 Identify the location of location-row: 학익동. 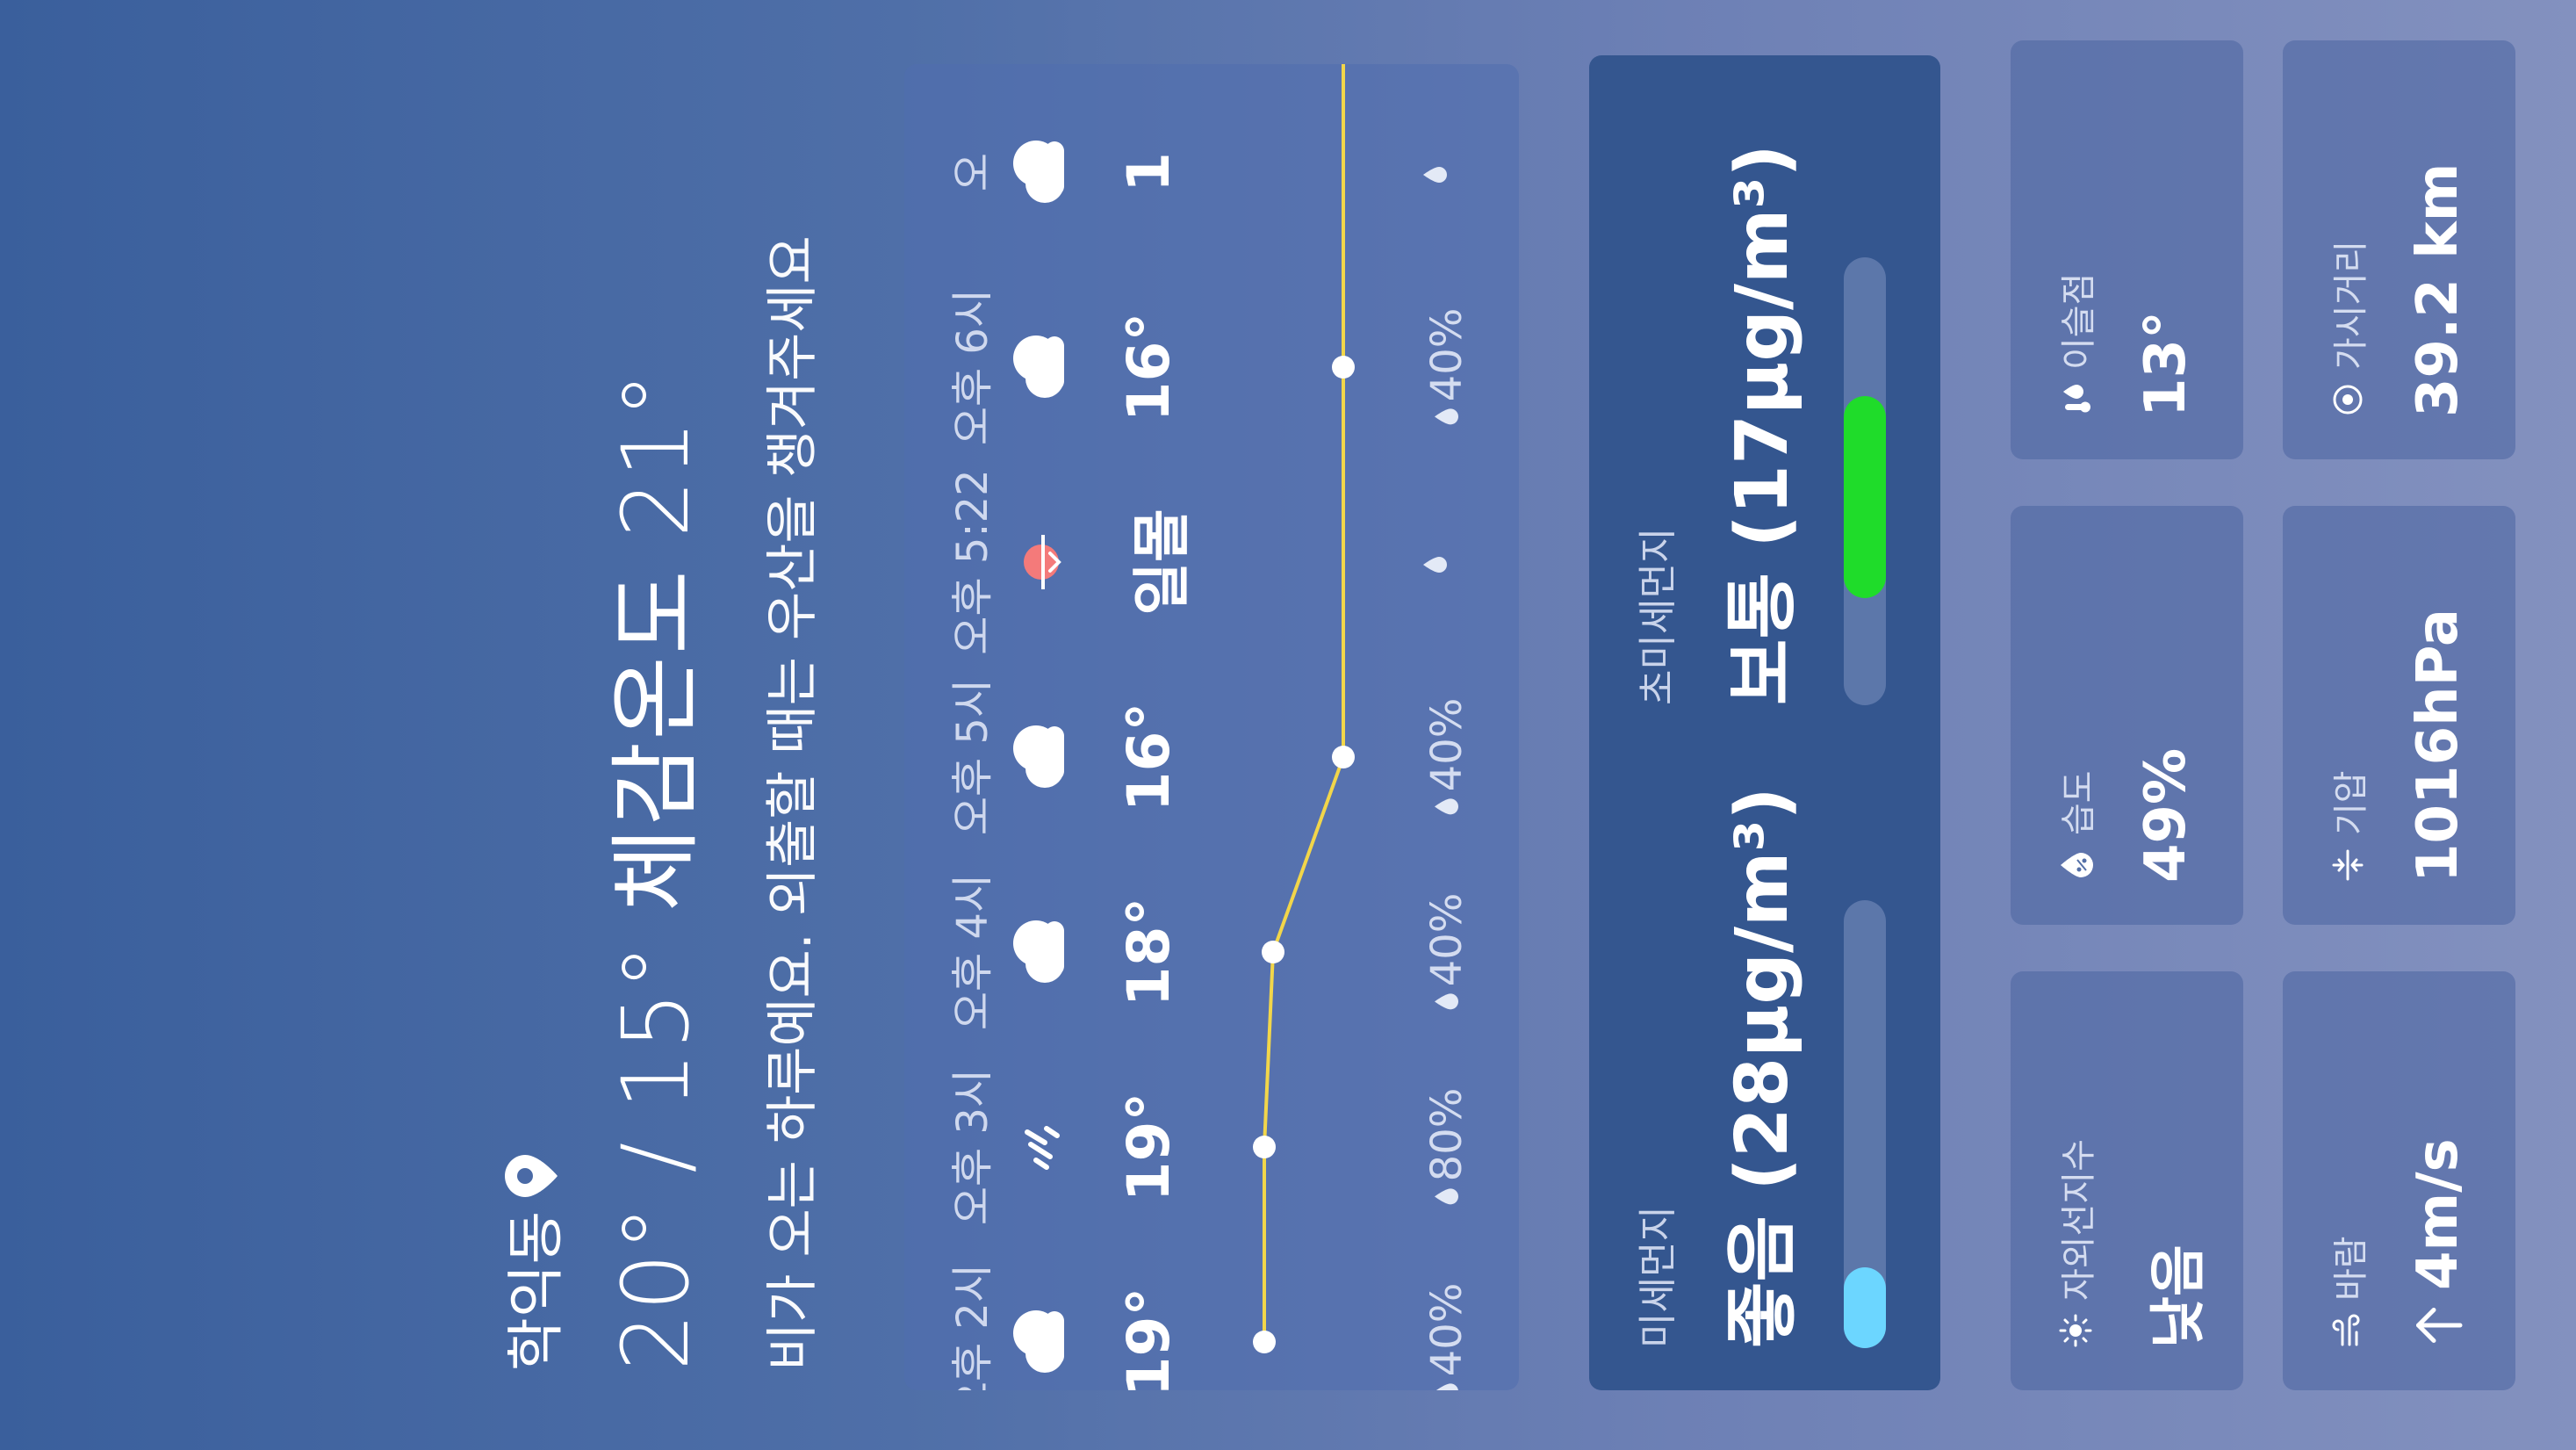
(531, 756).